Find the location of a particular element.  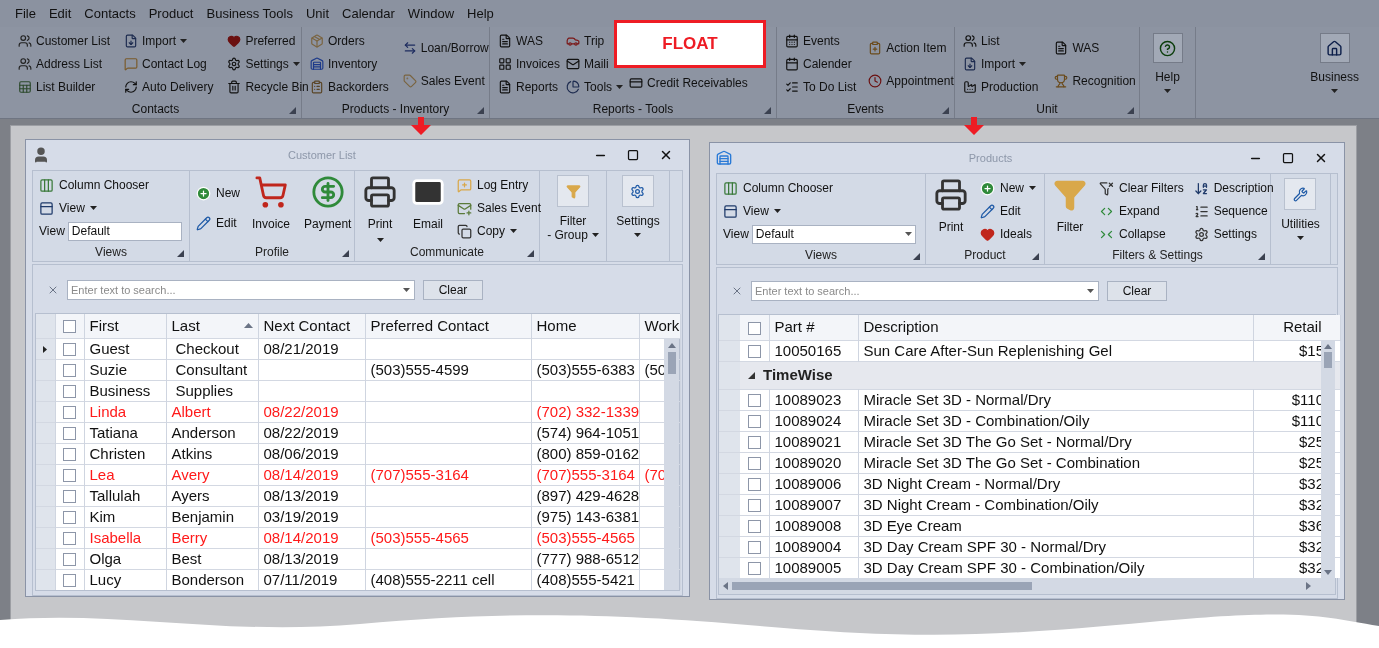

ribbon-button: Log Entry is located at coordinates (499, 185).